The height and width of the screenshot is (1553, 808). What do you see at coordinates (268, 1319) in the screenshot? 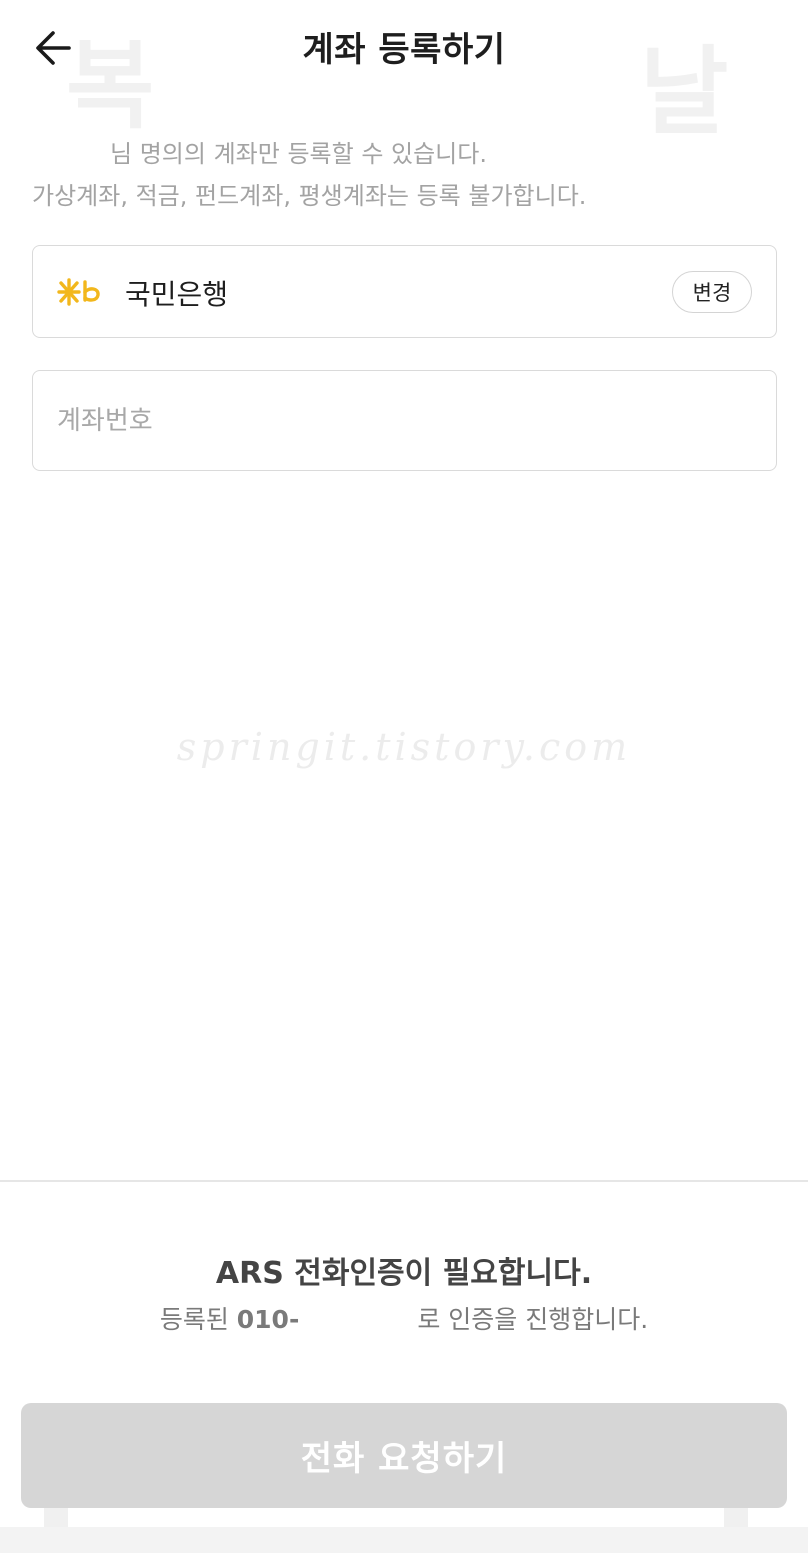
I see `registered-phone-number: 010-` at bounding box center [268, 1319].